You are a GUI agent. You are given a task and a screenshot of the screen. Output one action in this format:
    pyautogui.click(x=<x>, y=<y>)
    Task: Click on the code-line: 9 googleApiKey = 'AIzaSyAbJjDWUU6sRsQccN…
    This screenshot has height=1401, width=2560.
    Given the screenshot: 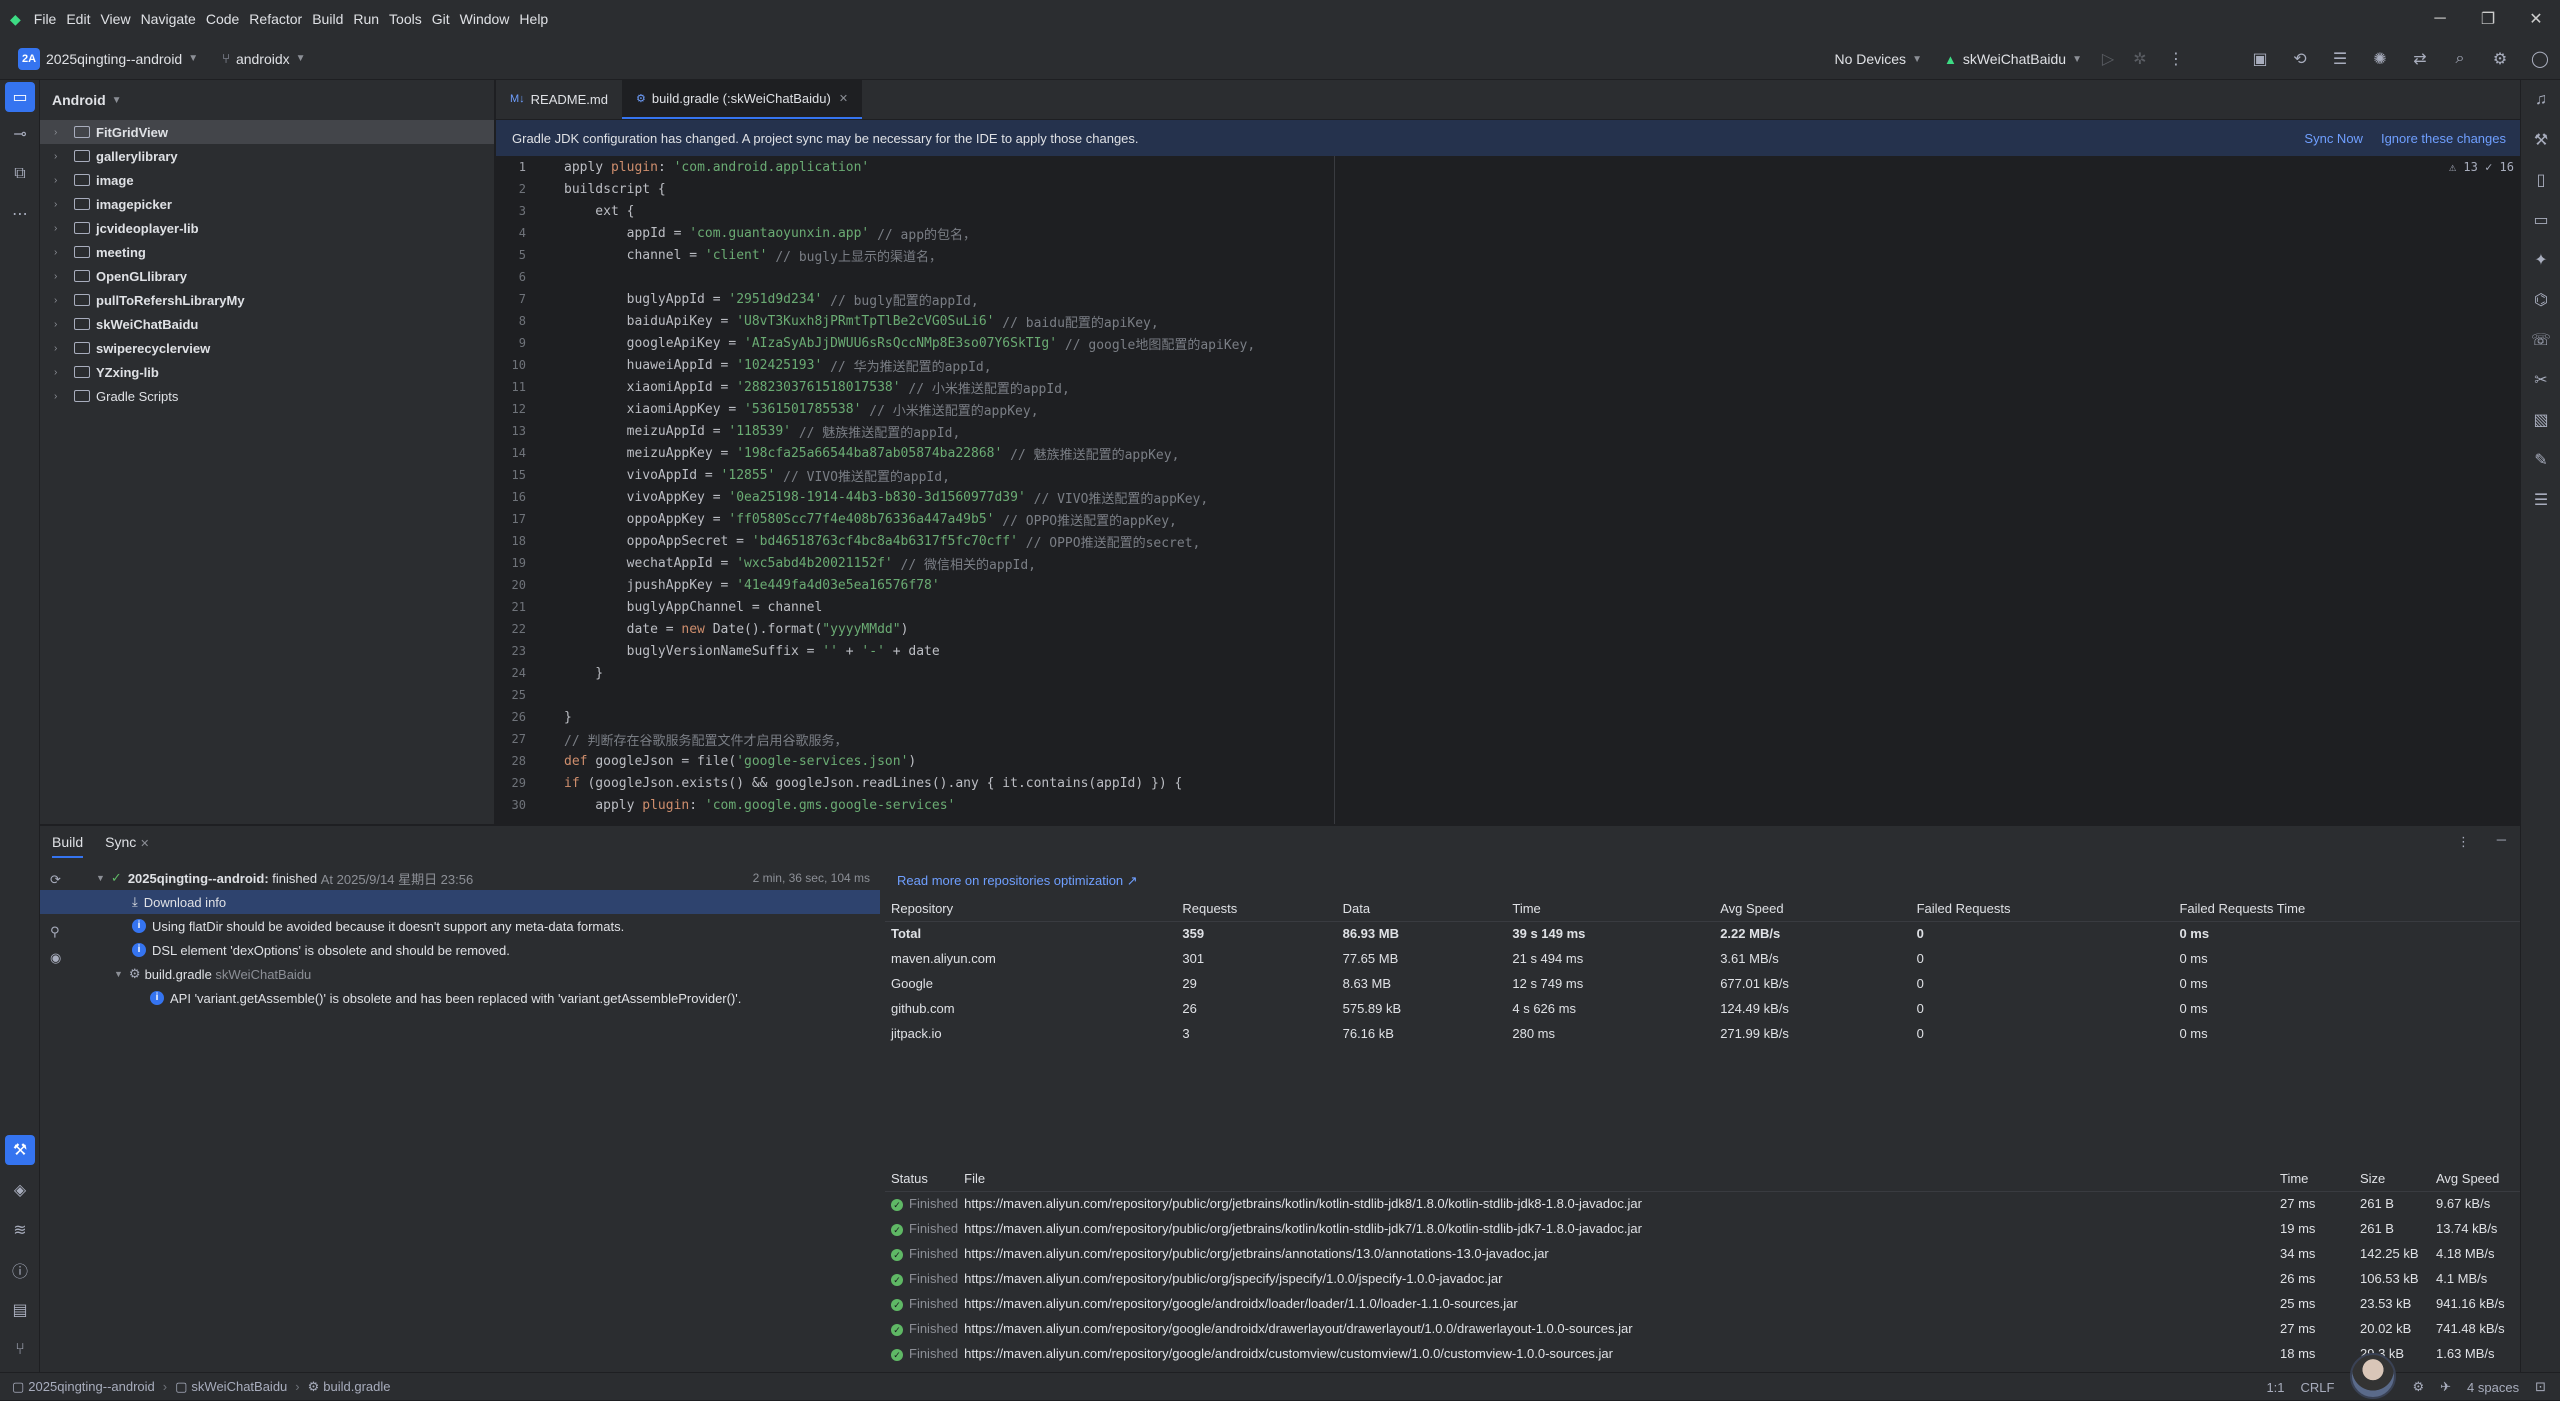 What is the action you would take?
    pyautogui.click(x=1508, y=343)
    